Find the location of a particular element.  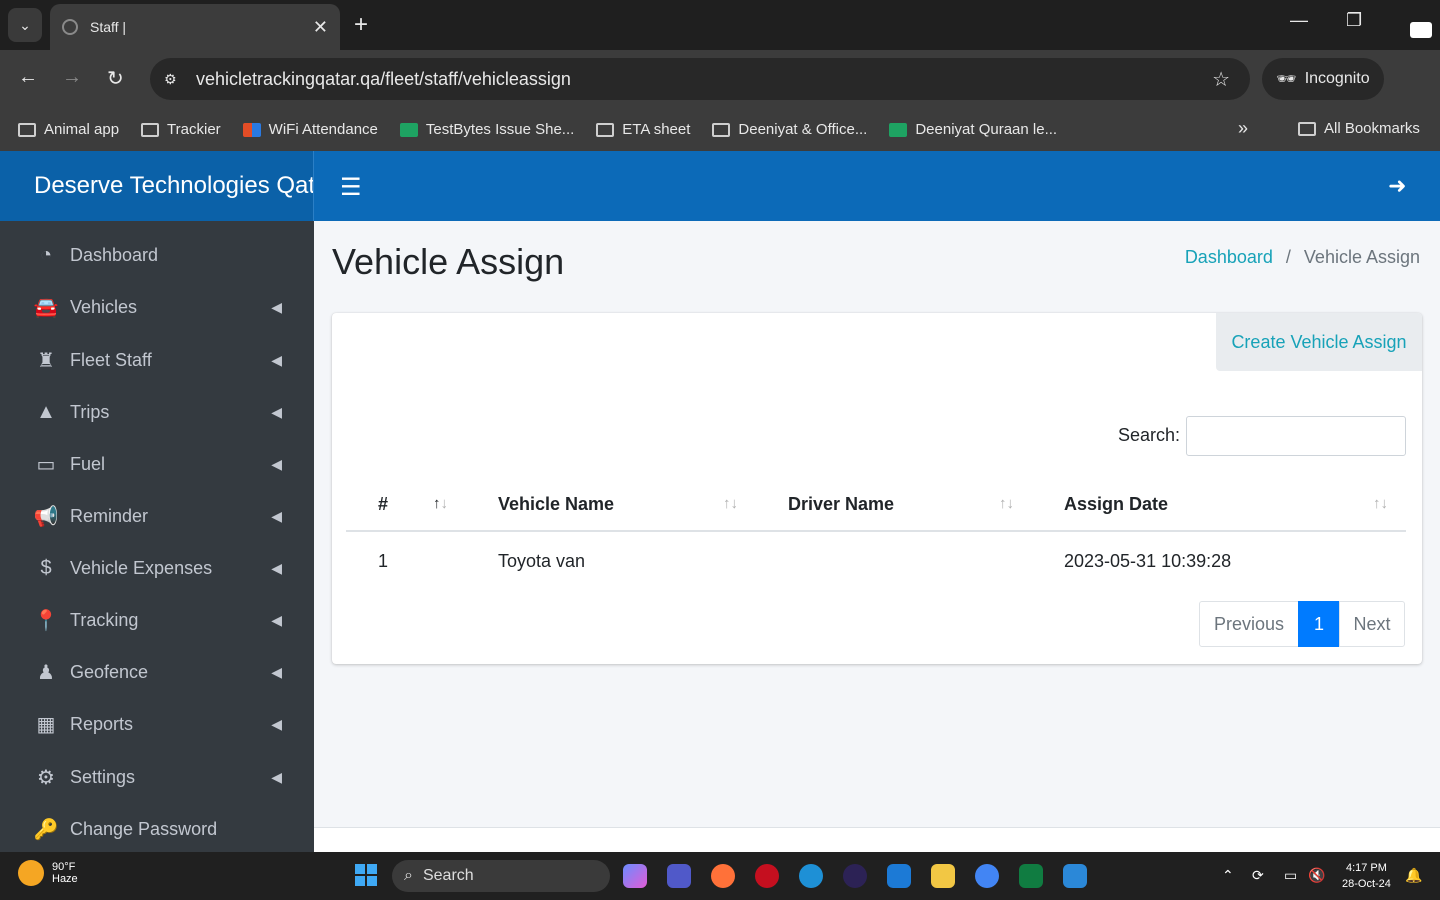

camera-icon is located at coordinates (1421, 30).